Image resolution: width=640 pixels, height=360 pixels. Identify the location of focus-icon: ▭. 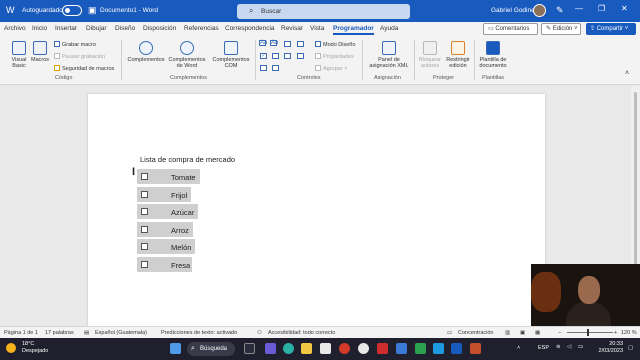
(449, 333).